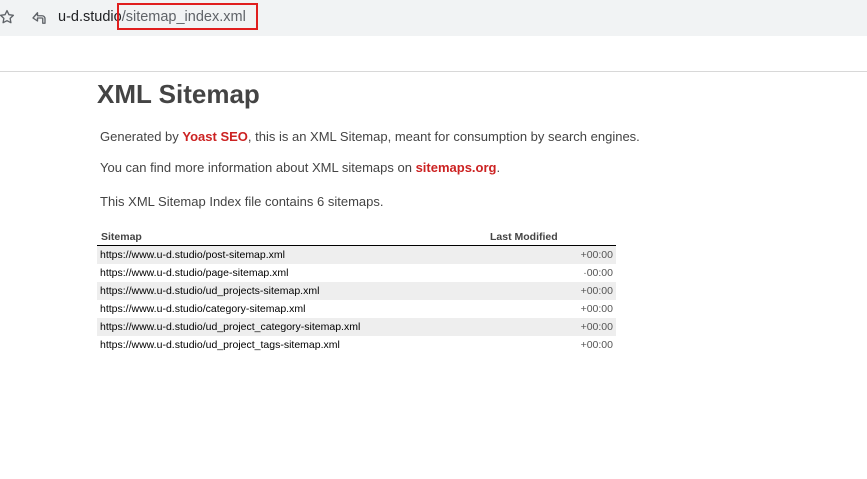 The height and width of the screenshot is (479, 867). Describe the element at coordinates (187, 16) in the screenshot. I see `url-highlight-box` at that location.